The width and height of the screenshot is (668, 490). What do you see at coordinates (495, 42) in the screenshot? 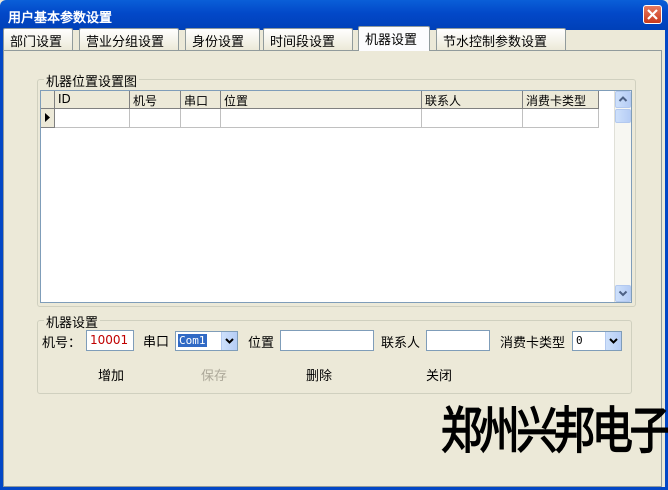
I see `tab-label: 节水控制参数设置` at bounding box center [495, 42].